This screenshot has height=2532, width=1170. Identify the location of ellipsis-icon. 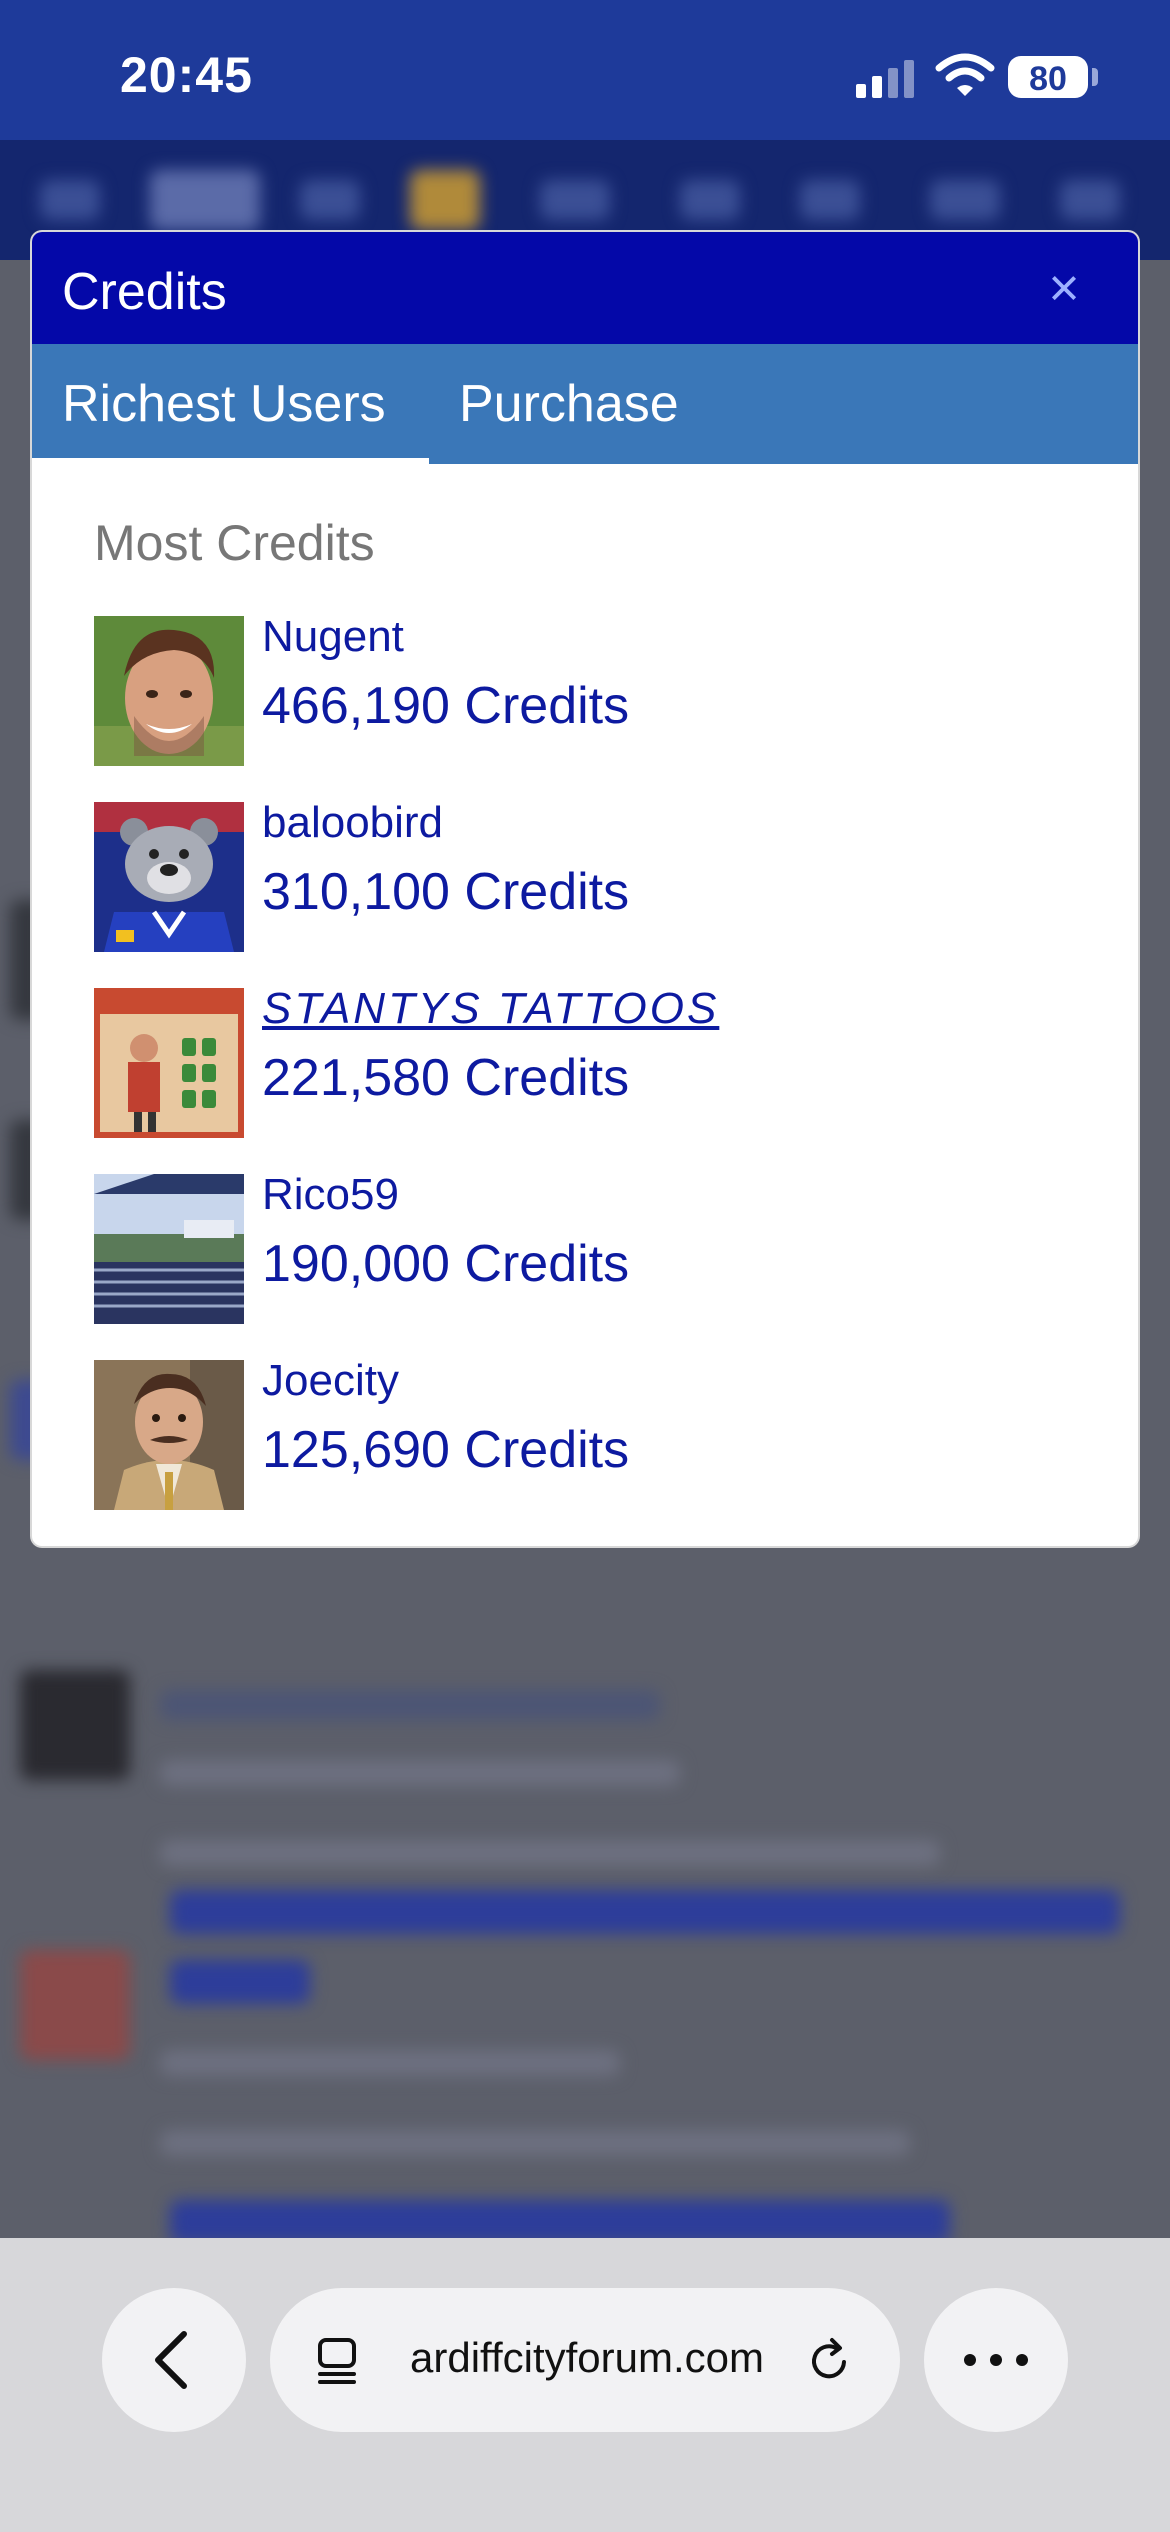
(996, 2360).